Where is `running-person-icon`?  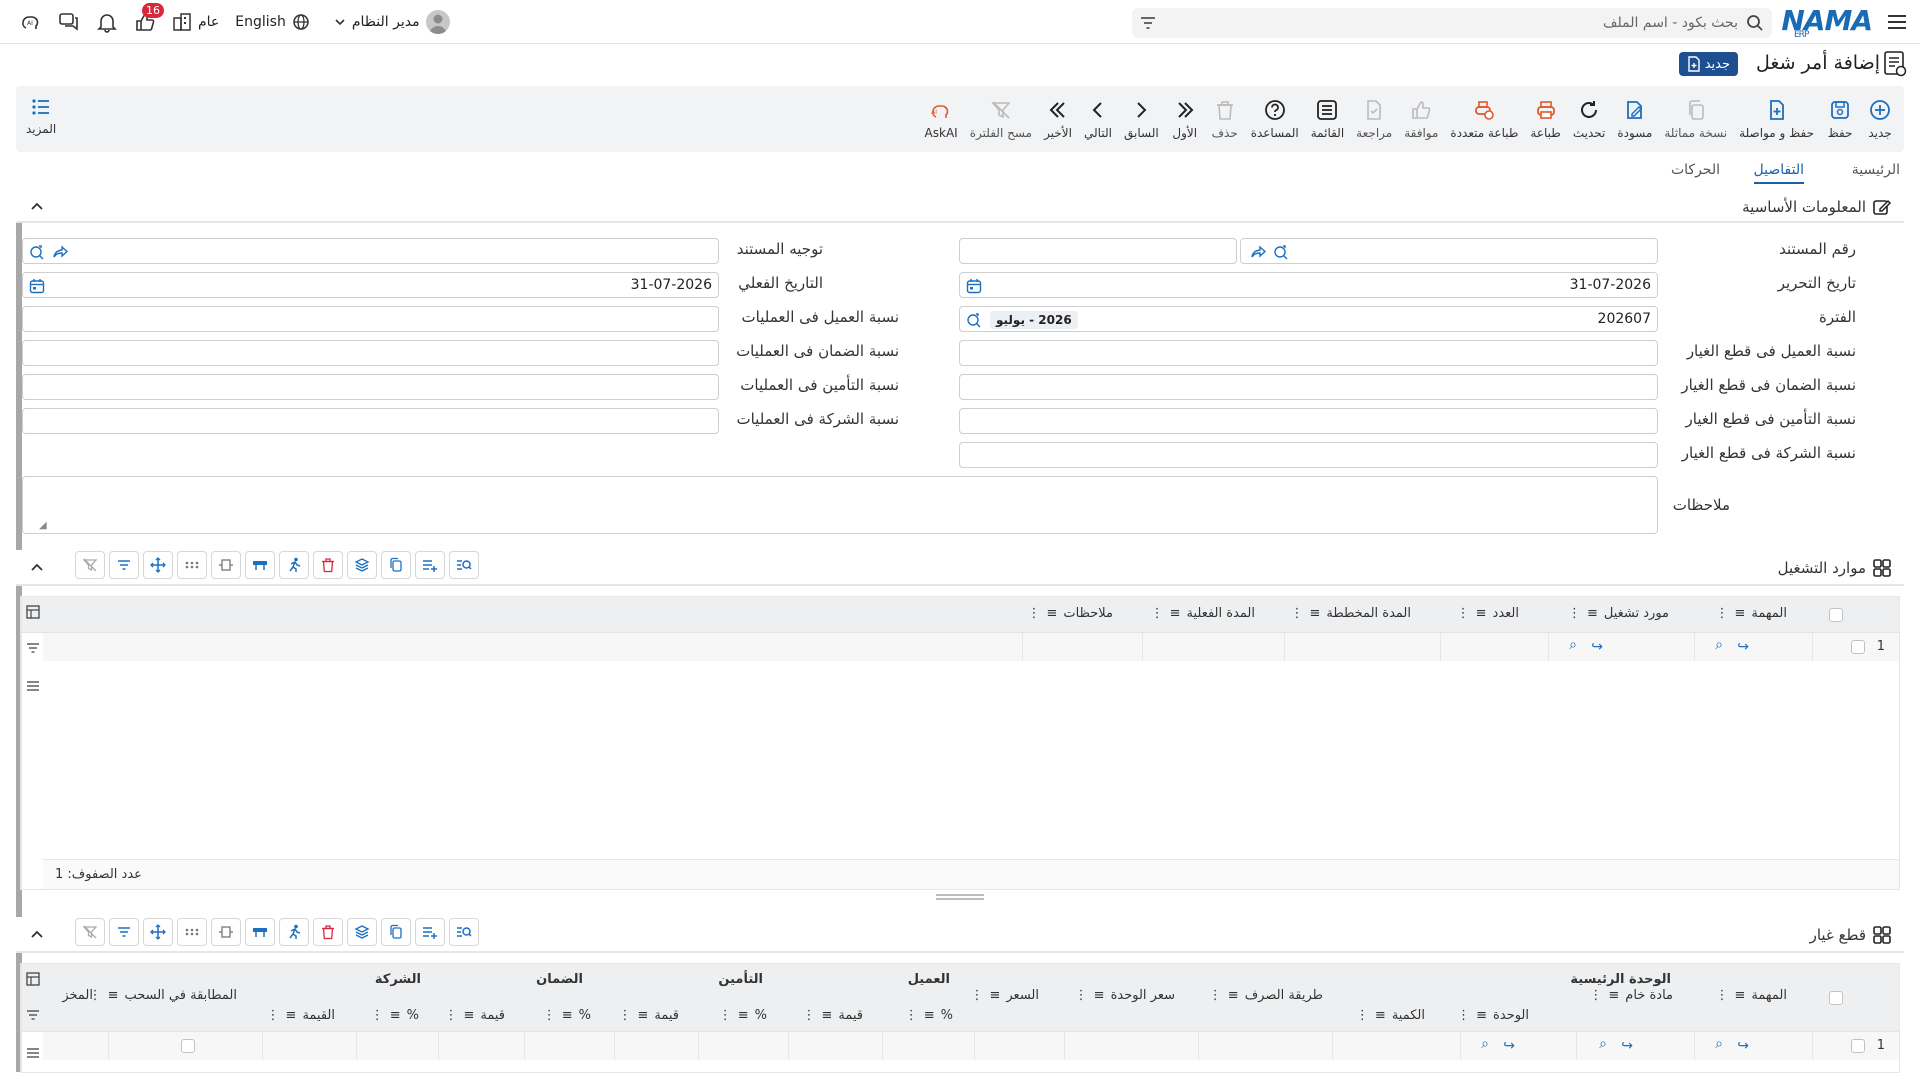
running-person-icon is located at coordinates (294, 565).